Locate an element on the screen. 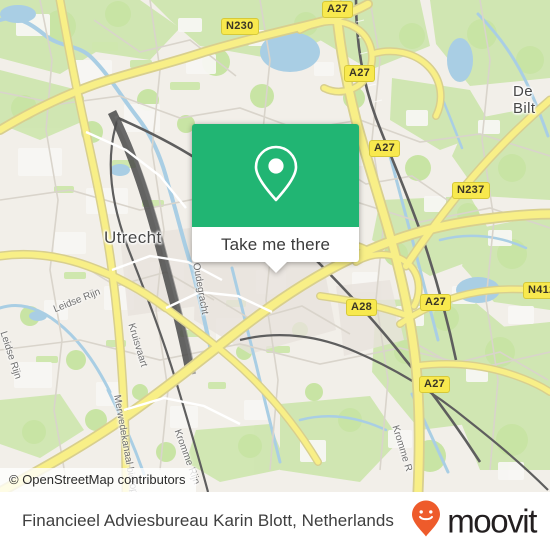 The image size is (550, 550). map-pin-icon is located at coordinates (276, 175).